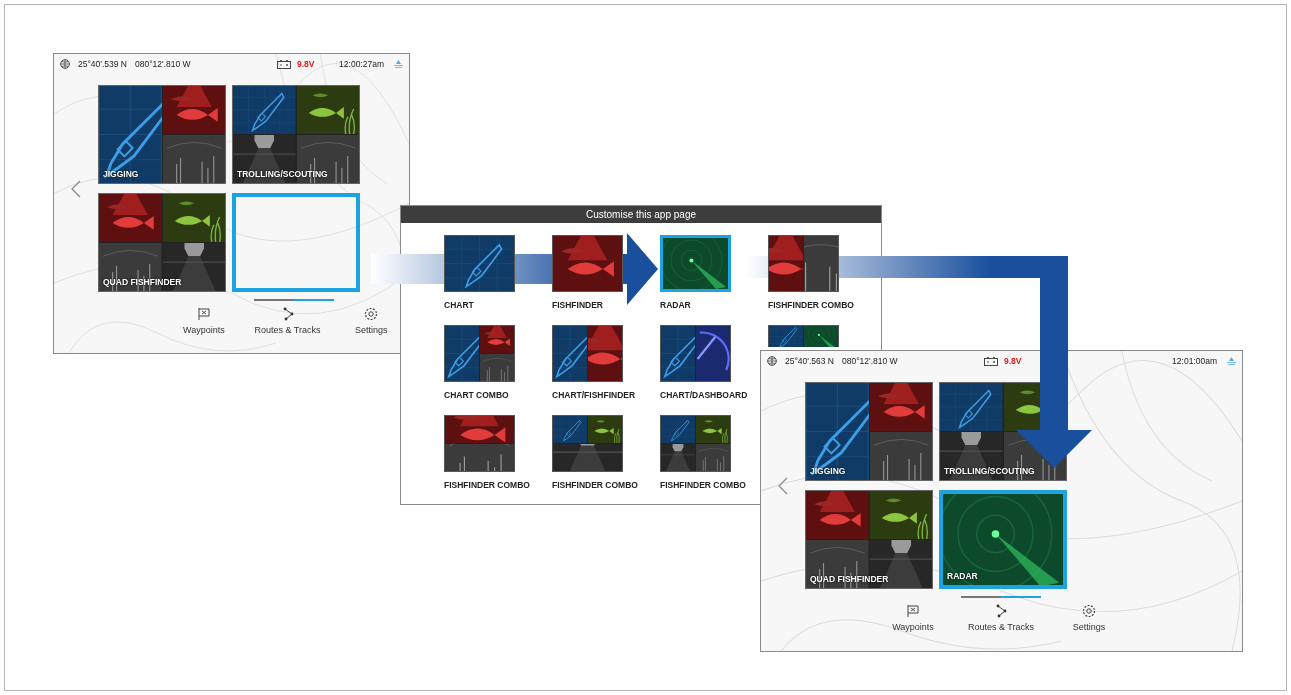  Describe the element at coordinates (476, 396) in the screenshot. I see `option-label: CHART COMBO` at that location.